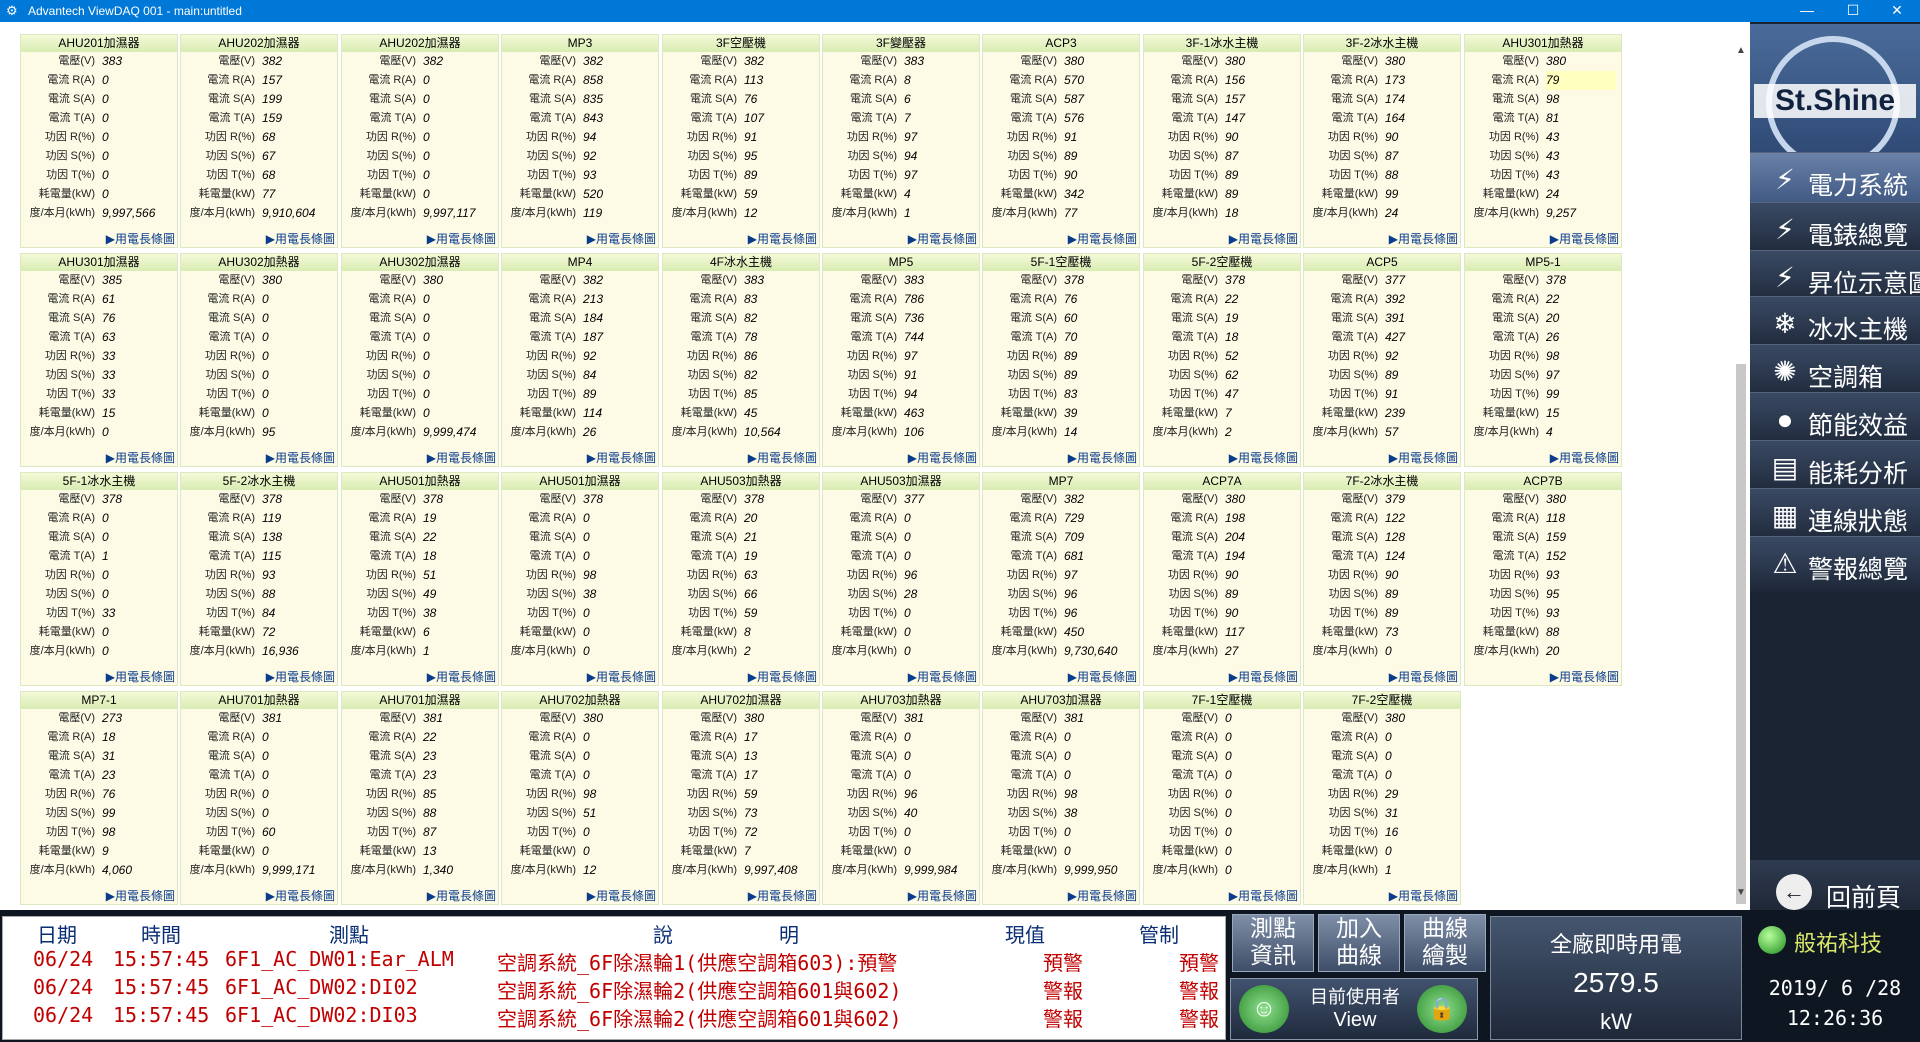 Image resolution: width=1920 pixels, height=1042 pixels. Describe the element at coordinates (1897, 11) in the screenshot. I see `close-button: ✕` at that location.